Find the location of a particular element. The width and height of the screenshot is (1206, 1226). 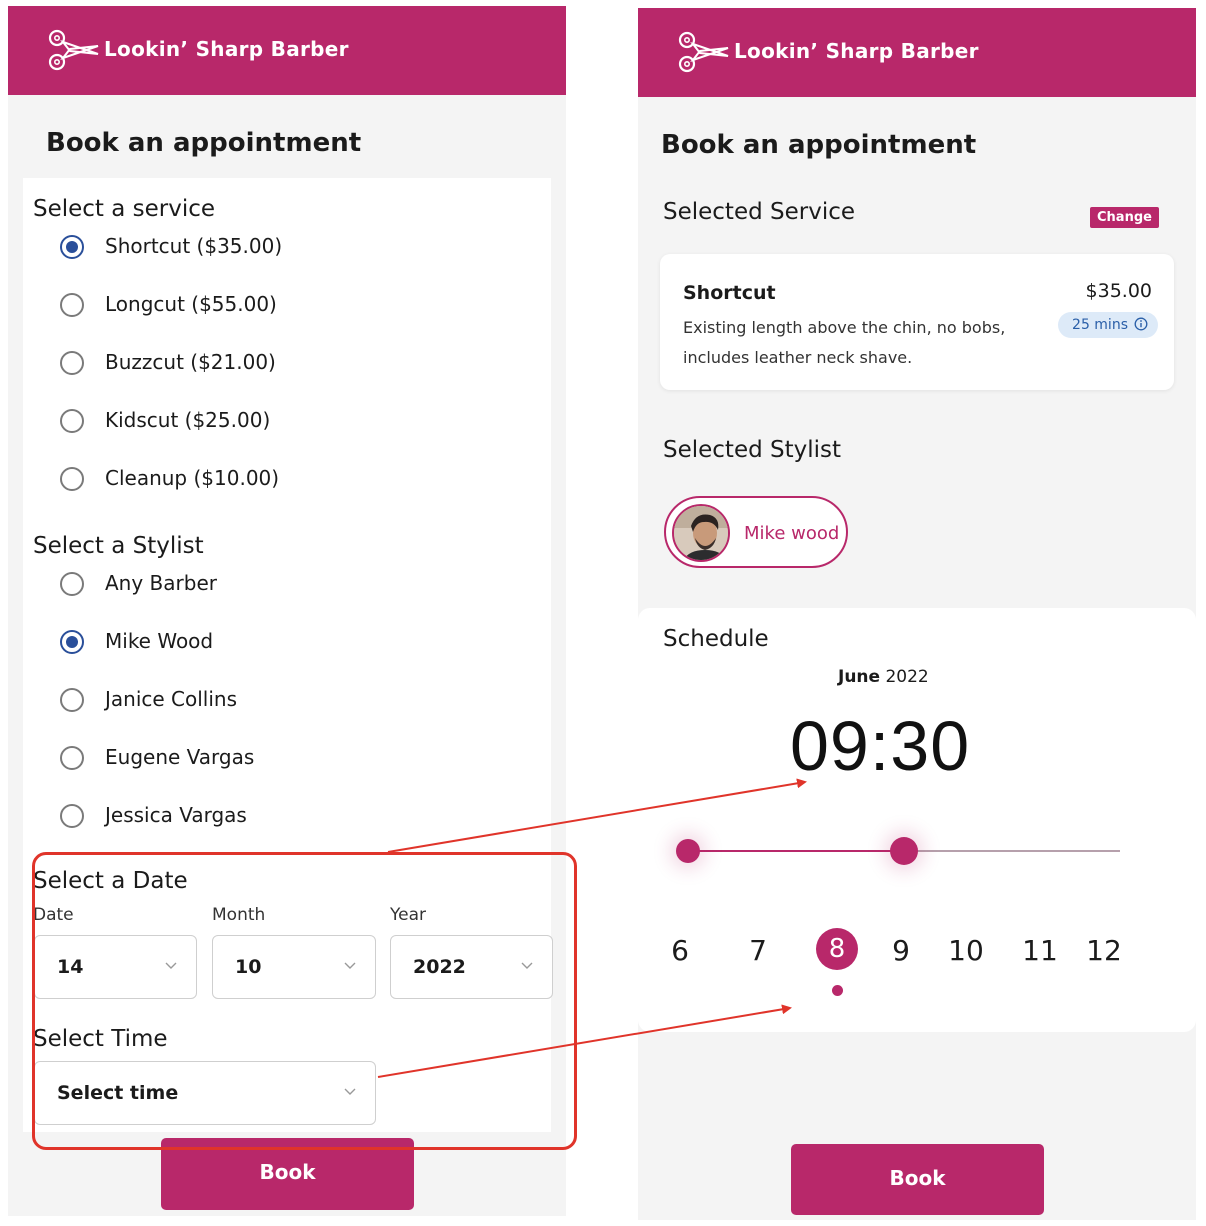

stylist-photo is located at coordinates (701, 533).